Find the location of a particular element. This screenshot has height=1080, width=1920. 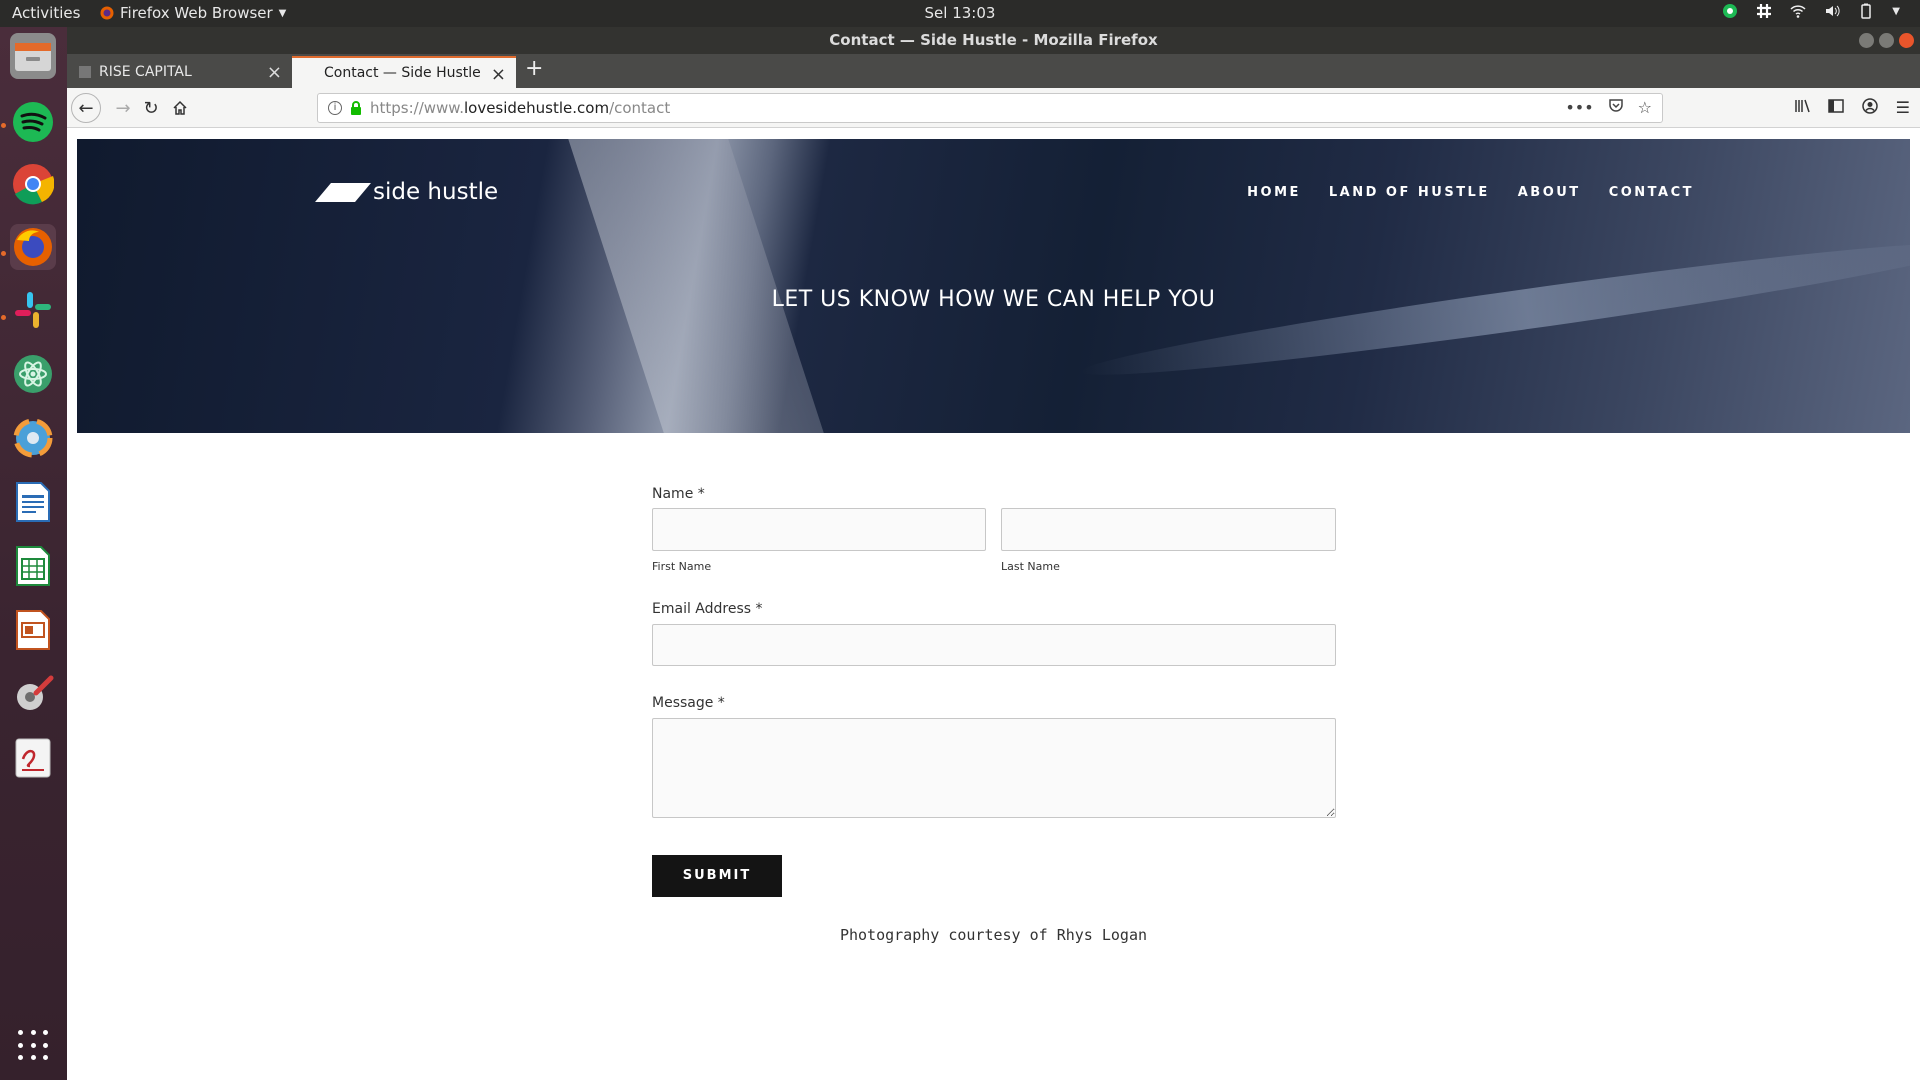

nav-home: HOME is located at coordinates (1274, 192).